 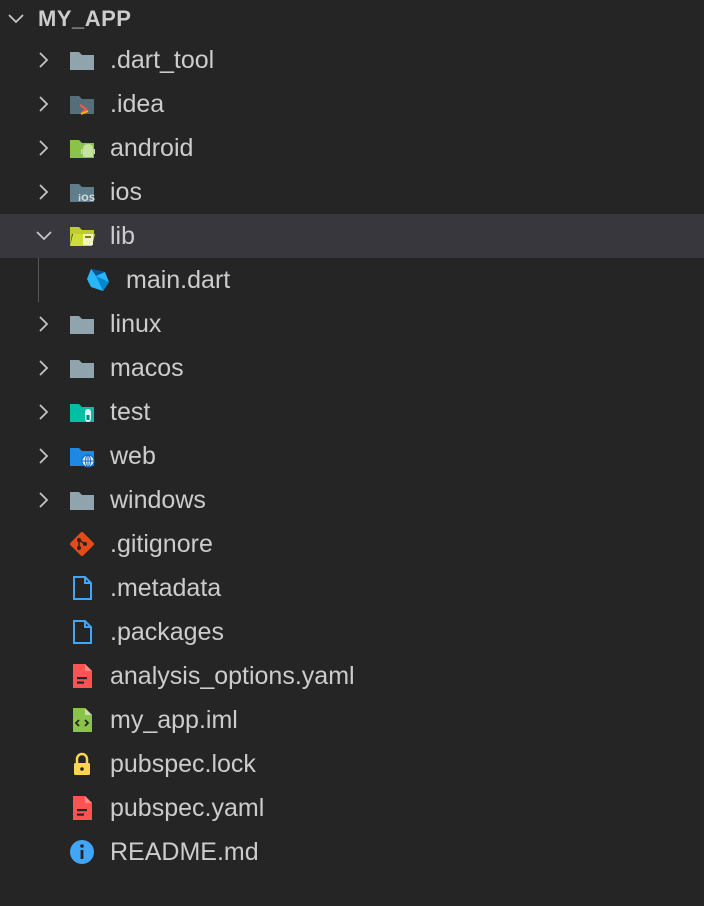 I want to click on item-label: analysis_options.yaml, so click(x=232, y=676).